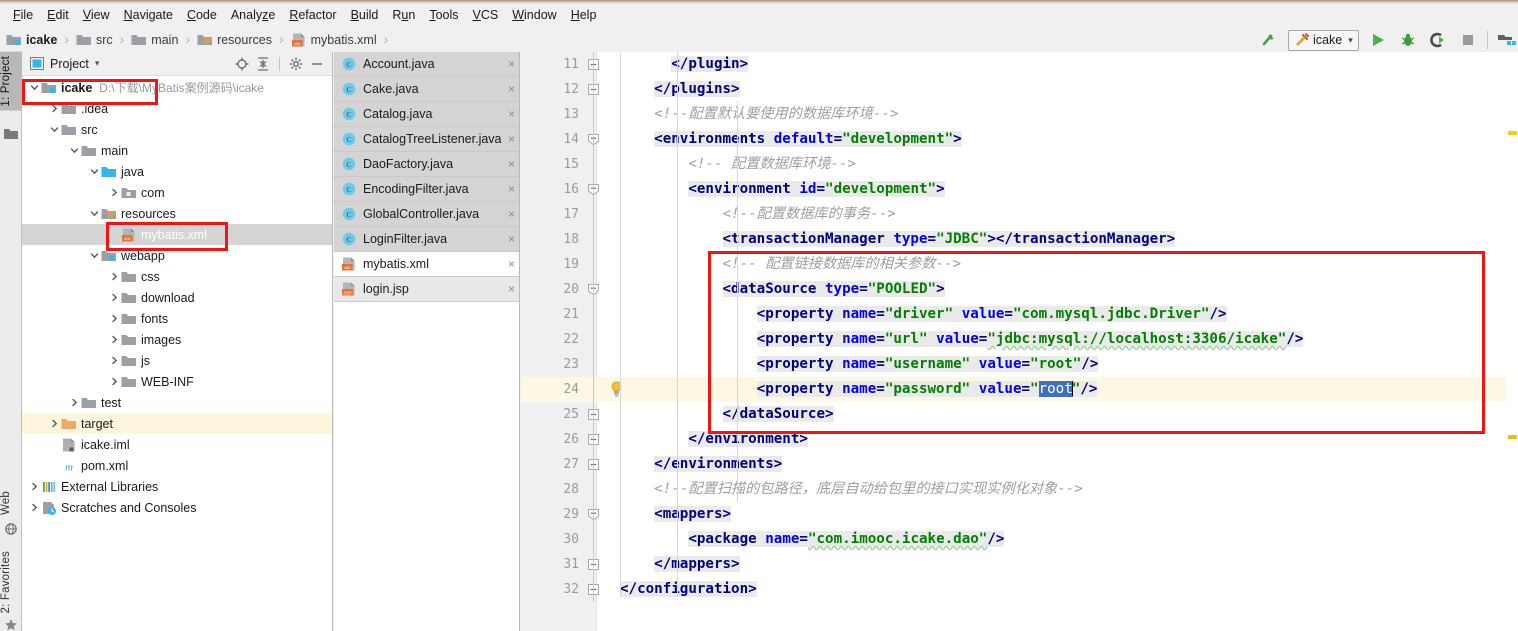 The width and height of the screenshot is (1518, 631). I want to click on breadcrumb-item-main: main, so click(154, 40).